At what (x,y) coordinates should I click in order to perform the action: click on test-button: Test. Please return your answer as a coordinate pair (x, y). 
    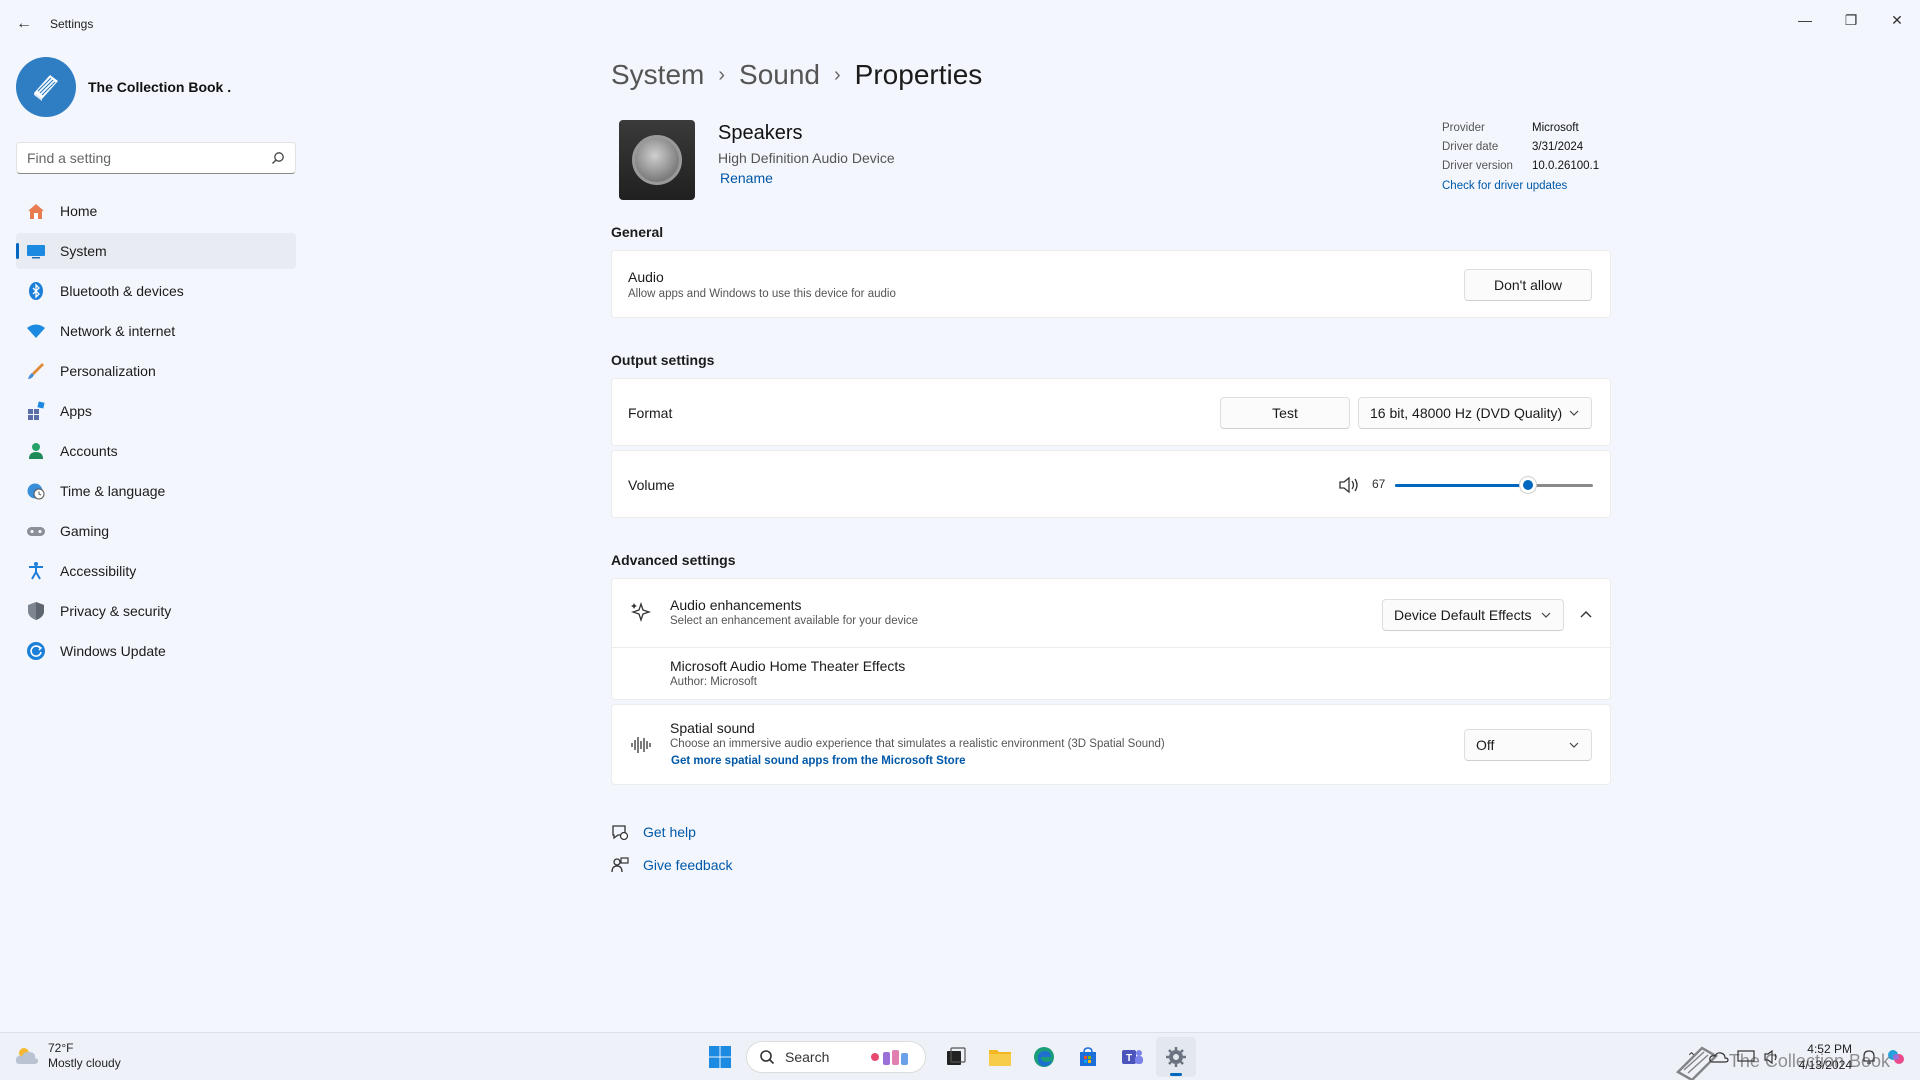
    Looking at the image, I should click on (1285, 413).